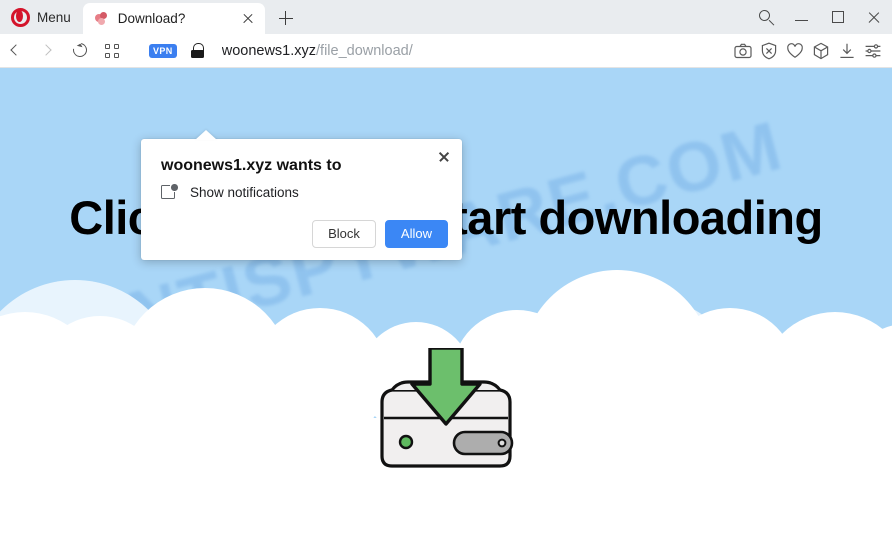 Image resolution: width=892 pixels, height=536 pixels. I want to click on tab-overview-button, so click(112, 51).